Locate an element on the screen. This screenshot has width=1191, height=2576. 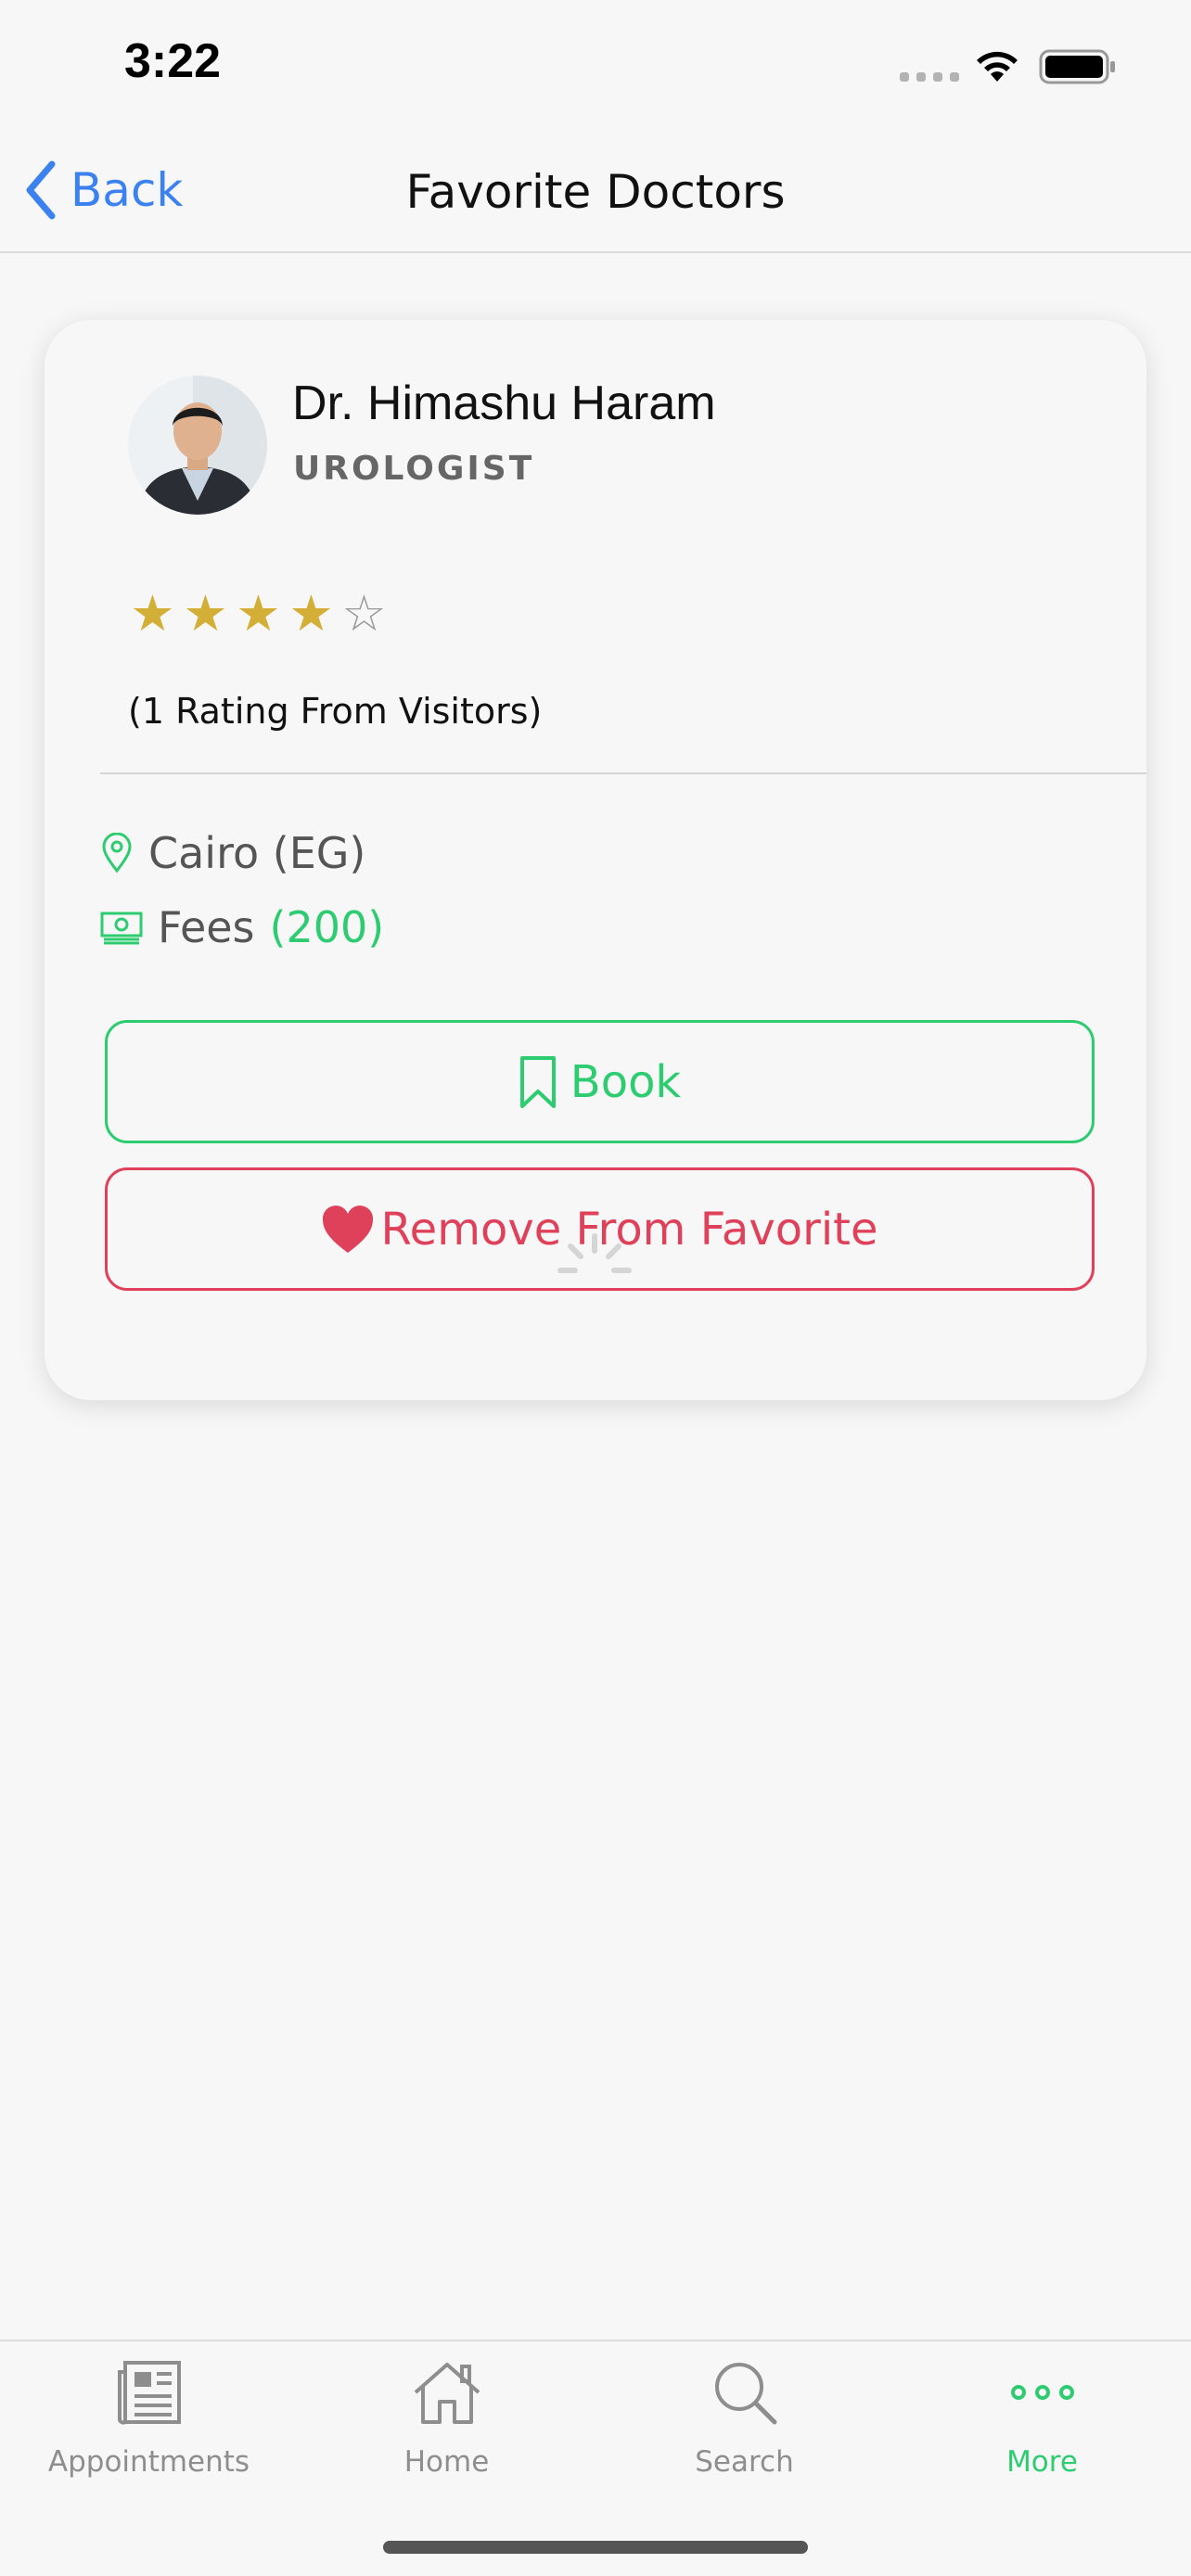
tab-appointments: Appointments is located at coordinates (149, 2420).